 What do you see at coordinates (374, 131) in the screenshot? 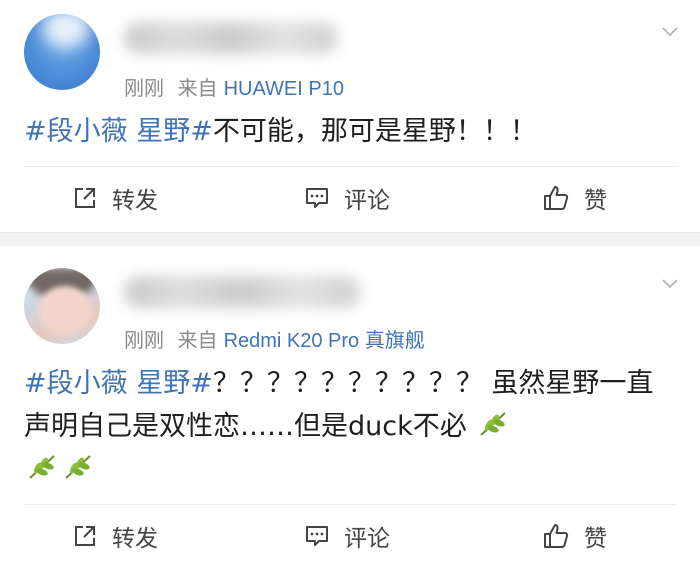
I see `post-text: 不可能，那可是星野！！！` at bounding box center [374, 131].